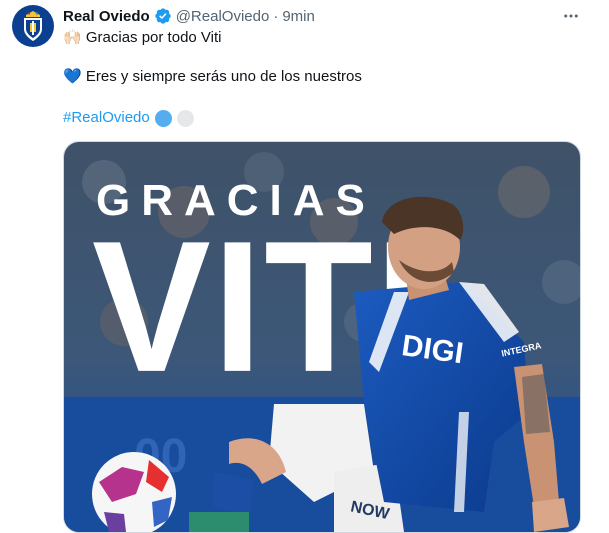 This screenshot has height=533, width=609. What do you see at coordinates (72, 37) in the screenshot?
I see `raising-hands-emoji: 🙌🏻` at bounding box center [72, 37].